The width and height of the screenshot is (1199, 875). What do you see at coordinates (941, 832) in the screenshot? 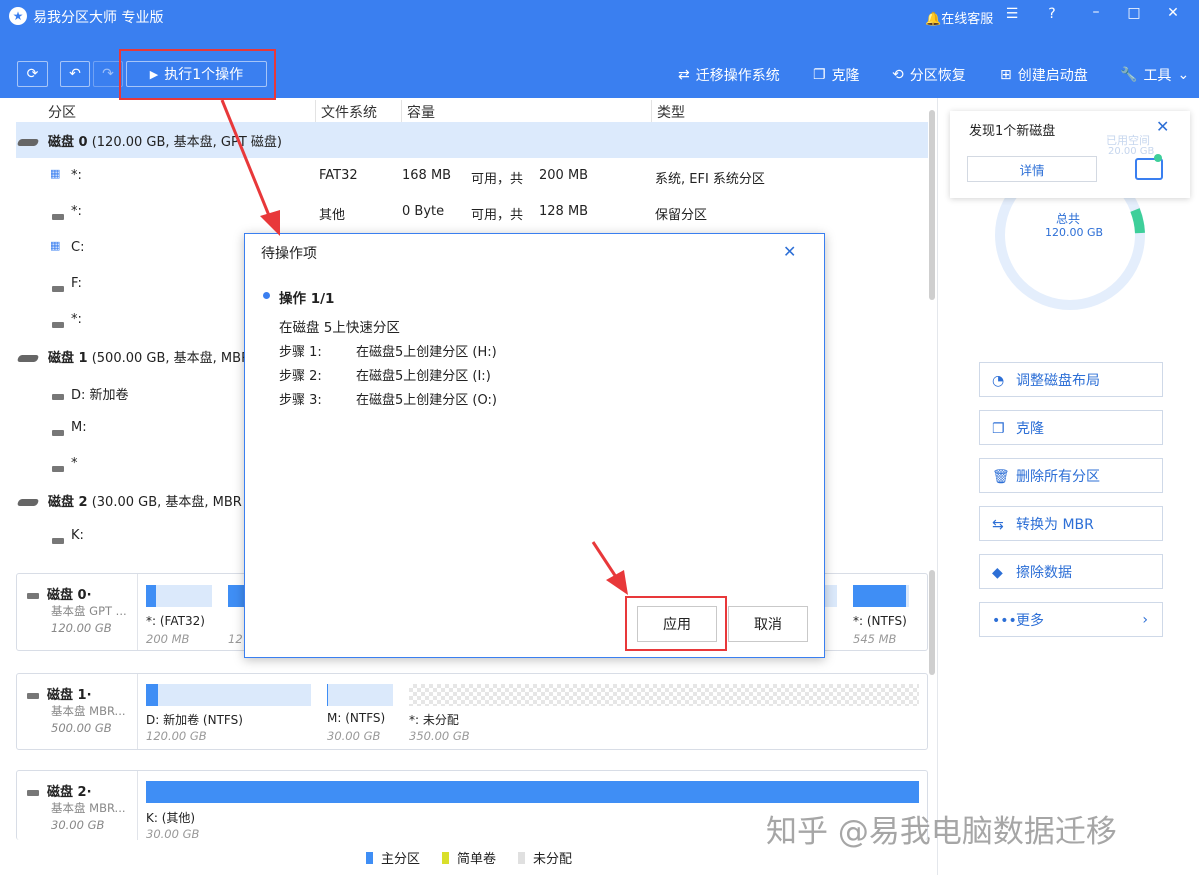
I see `watermark: 知乎 @易我电脑数据迁移` at bounding box center [941, 832].